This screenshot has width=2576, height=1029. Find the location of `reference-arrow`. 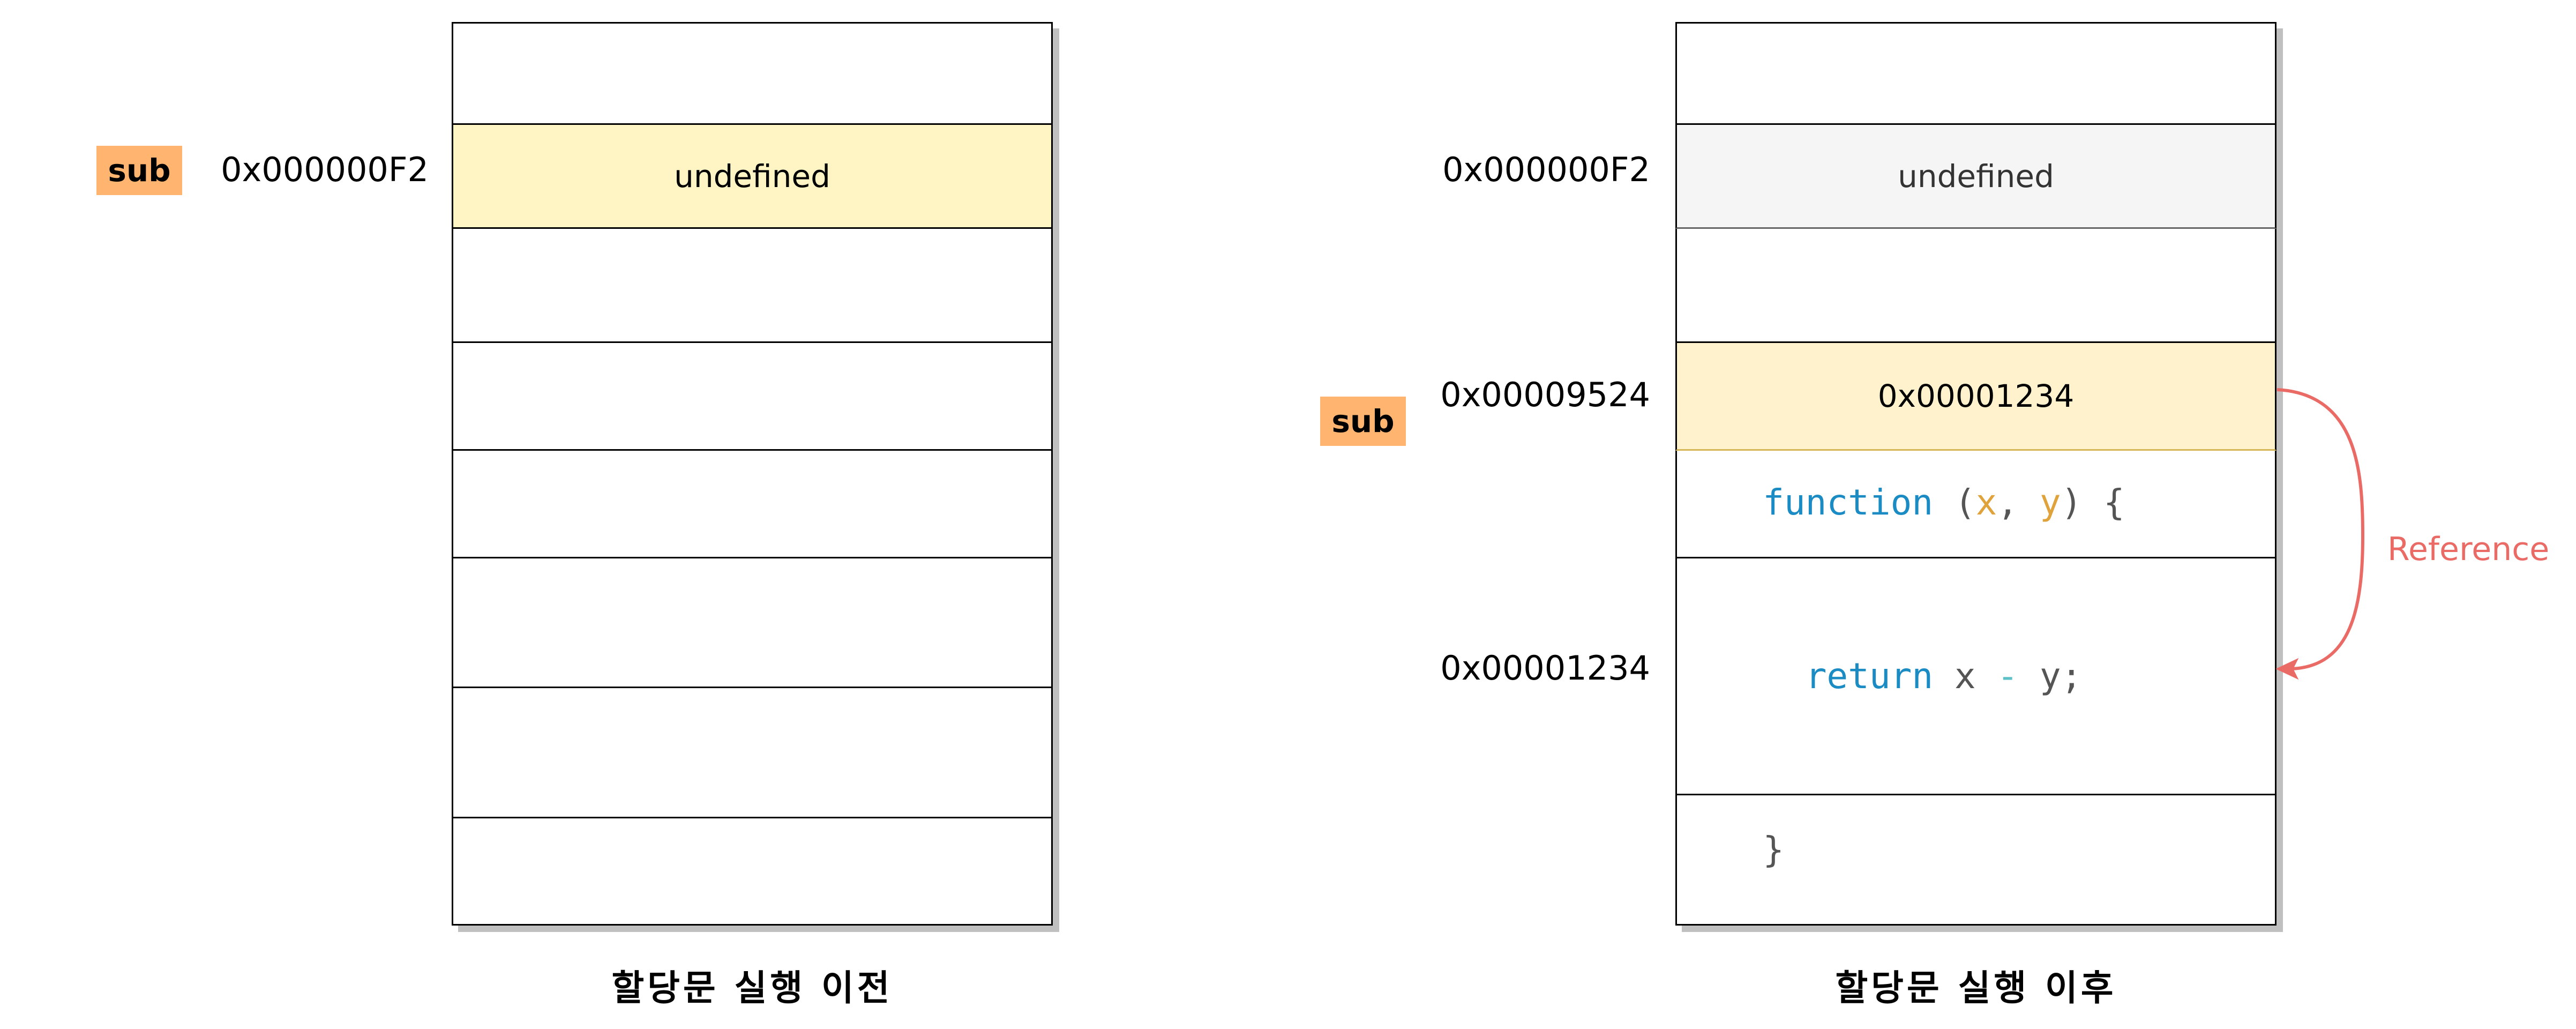

reference-arrow is located at coordinates (2320, 534).